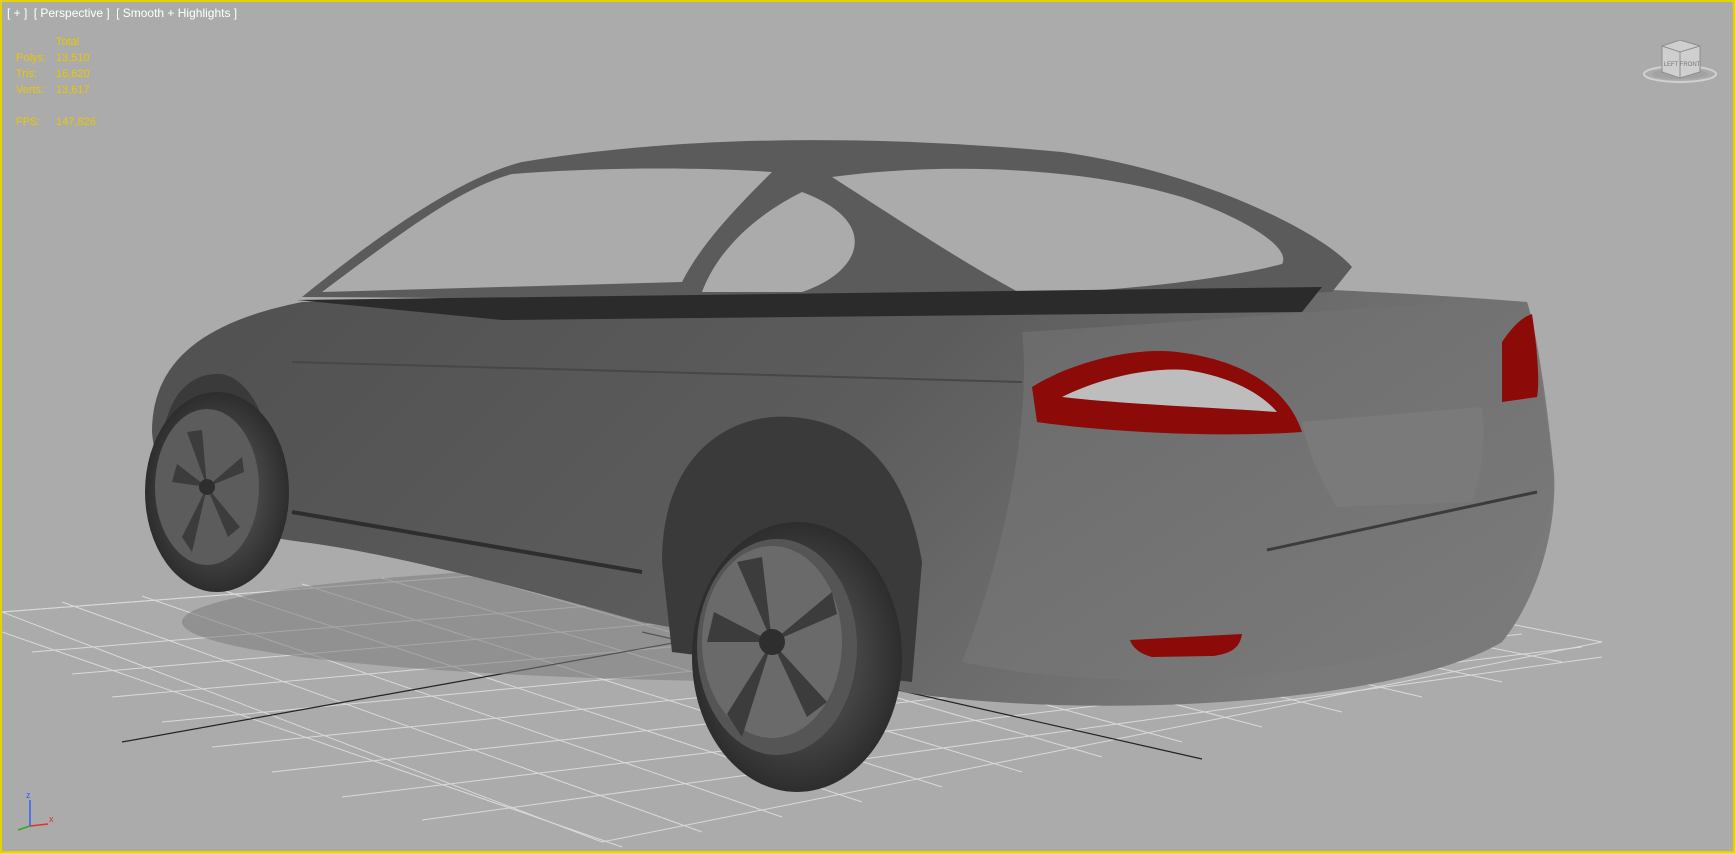  What do you see at coordinates (73, 58) in the screenshot?
I see `polys-value: 13,510` at bounding box center [73, 58].